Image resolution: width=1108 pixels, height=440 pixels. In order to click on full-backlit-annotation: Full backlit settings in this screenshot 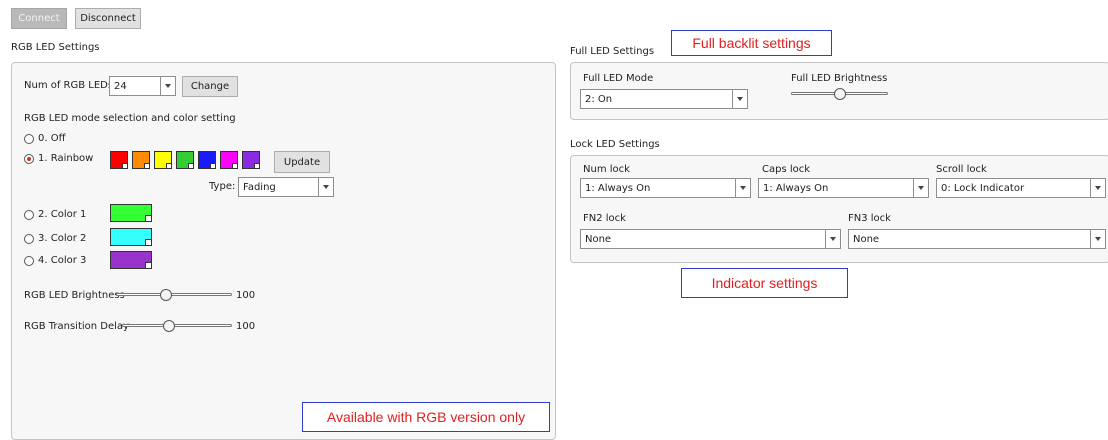, I will do `click(751, 43)`.